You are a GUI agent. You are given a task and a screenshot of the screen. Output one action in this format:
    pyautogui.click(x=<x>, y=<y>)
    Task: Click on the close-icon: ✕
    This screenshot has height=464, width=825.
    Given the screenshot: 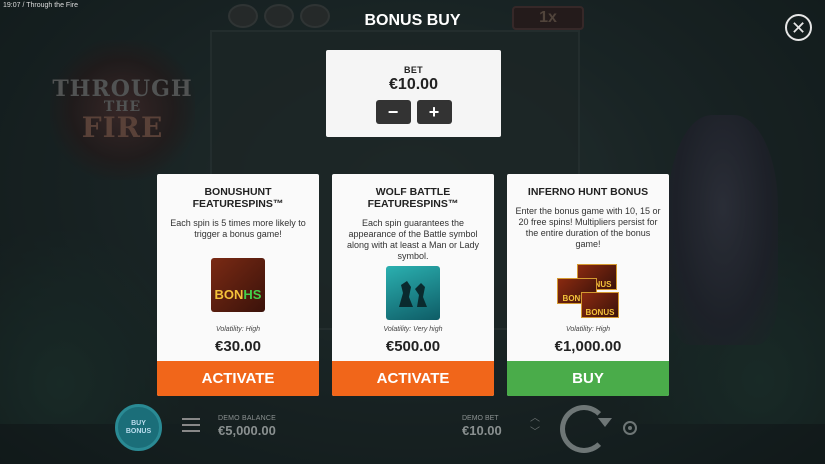 What is the action you would take?
    pyautogui.click(x=798, y=27)
    